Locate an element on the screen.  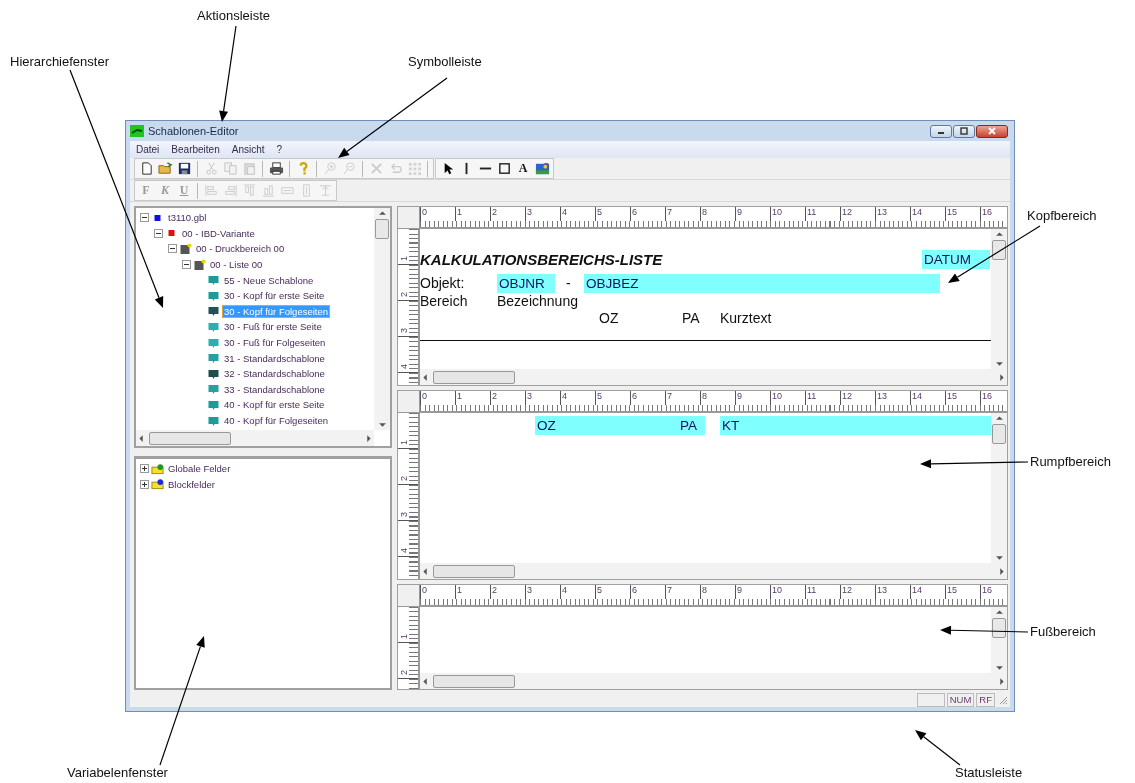
callout-label: Statusleiste is located at coordinates (989, 772).